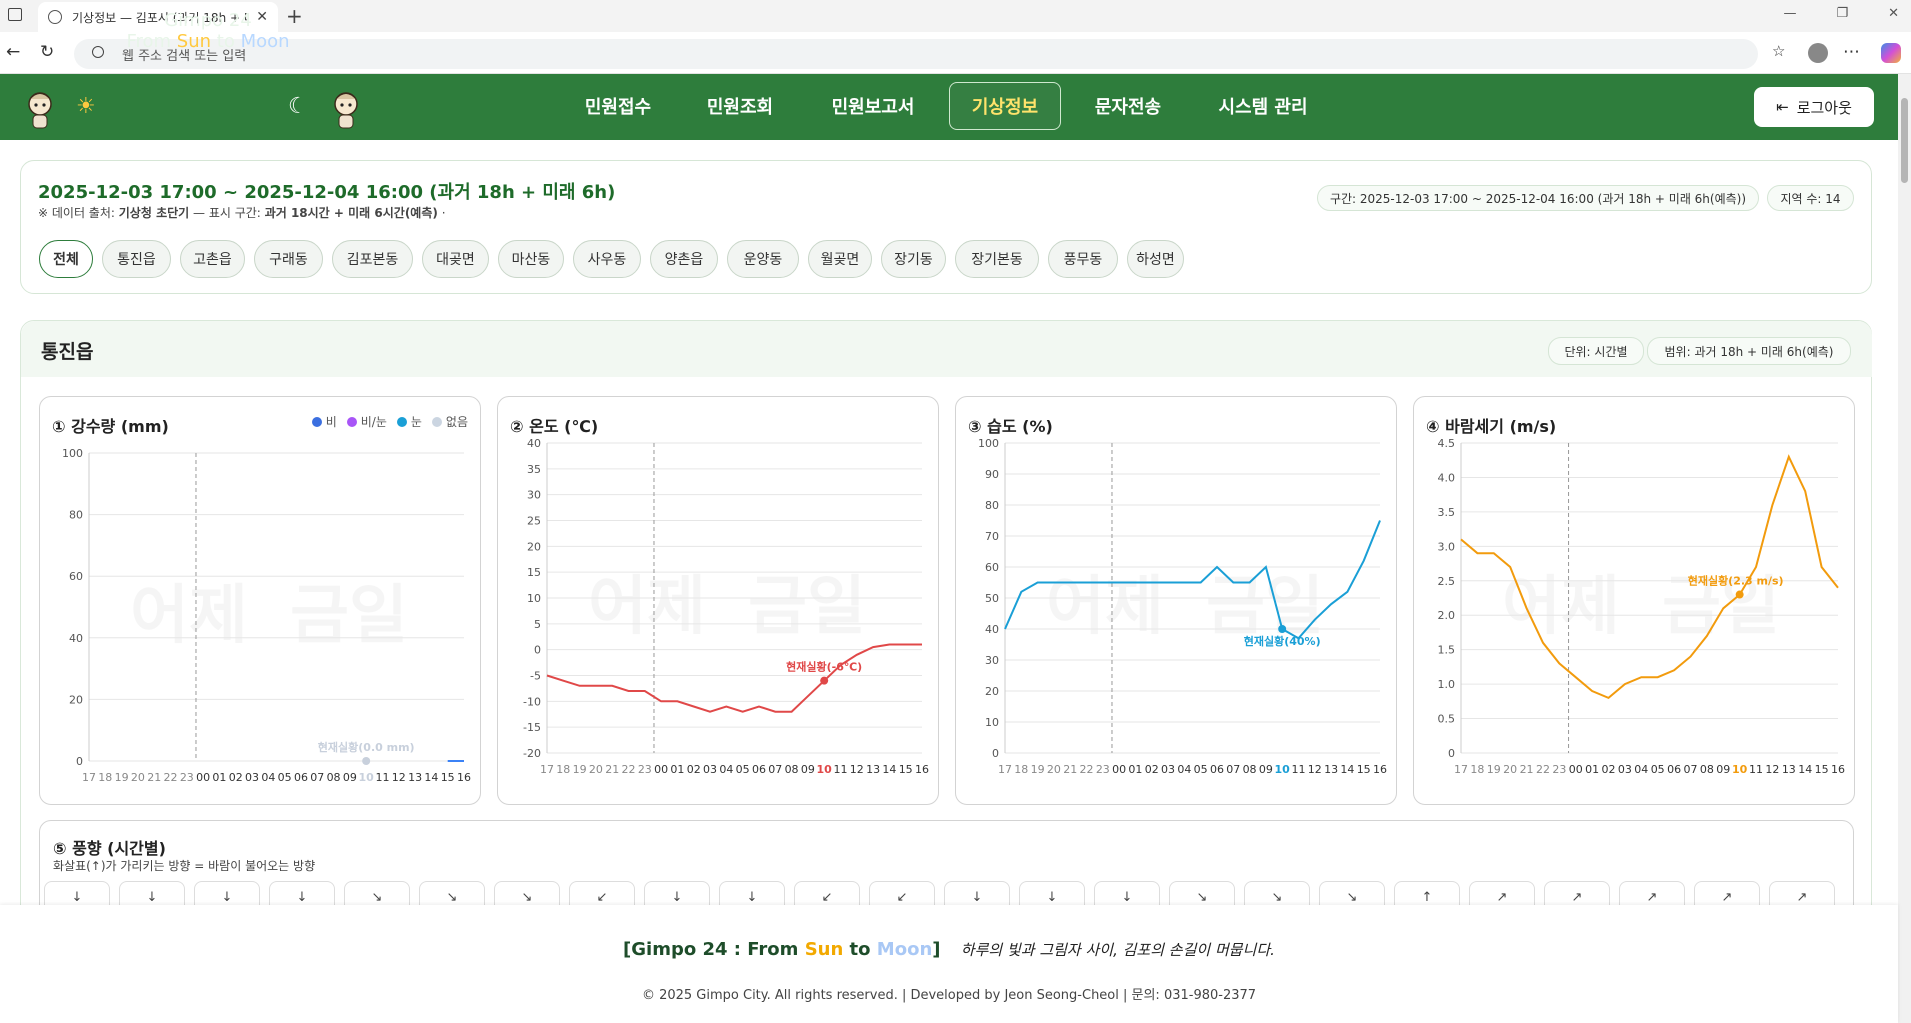 The width and height of the screenshot is (1911, 1023). I want to click on current-label: 현재실황(0.0 mm), so click(366, 747).